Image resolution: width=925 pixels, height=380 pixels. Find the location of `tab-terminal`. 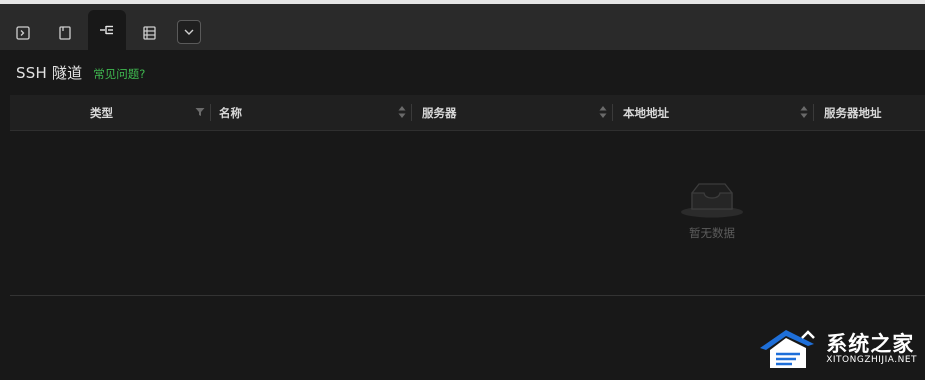

tab-terminal is located at coordinates (23, 33).